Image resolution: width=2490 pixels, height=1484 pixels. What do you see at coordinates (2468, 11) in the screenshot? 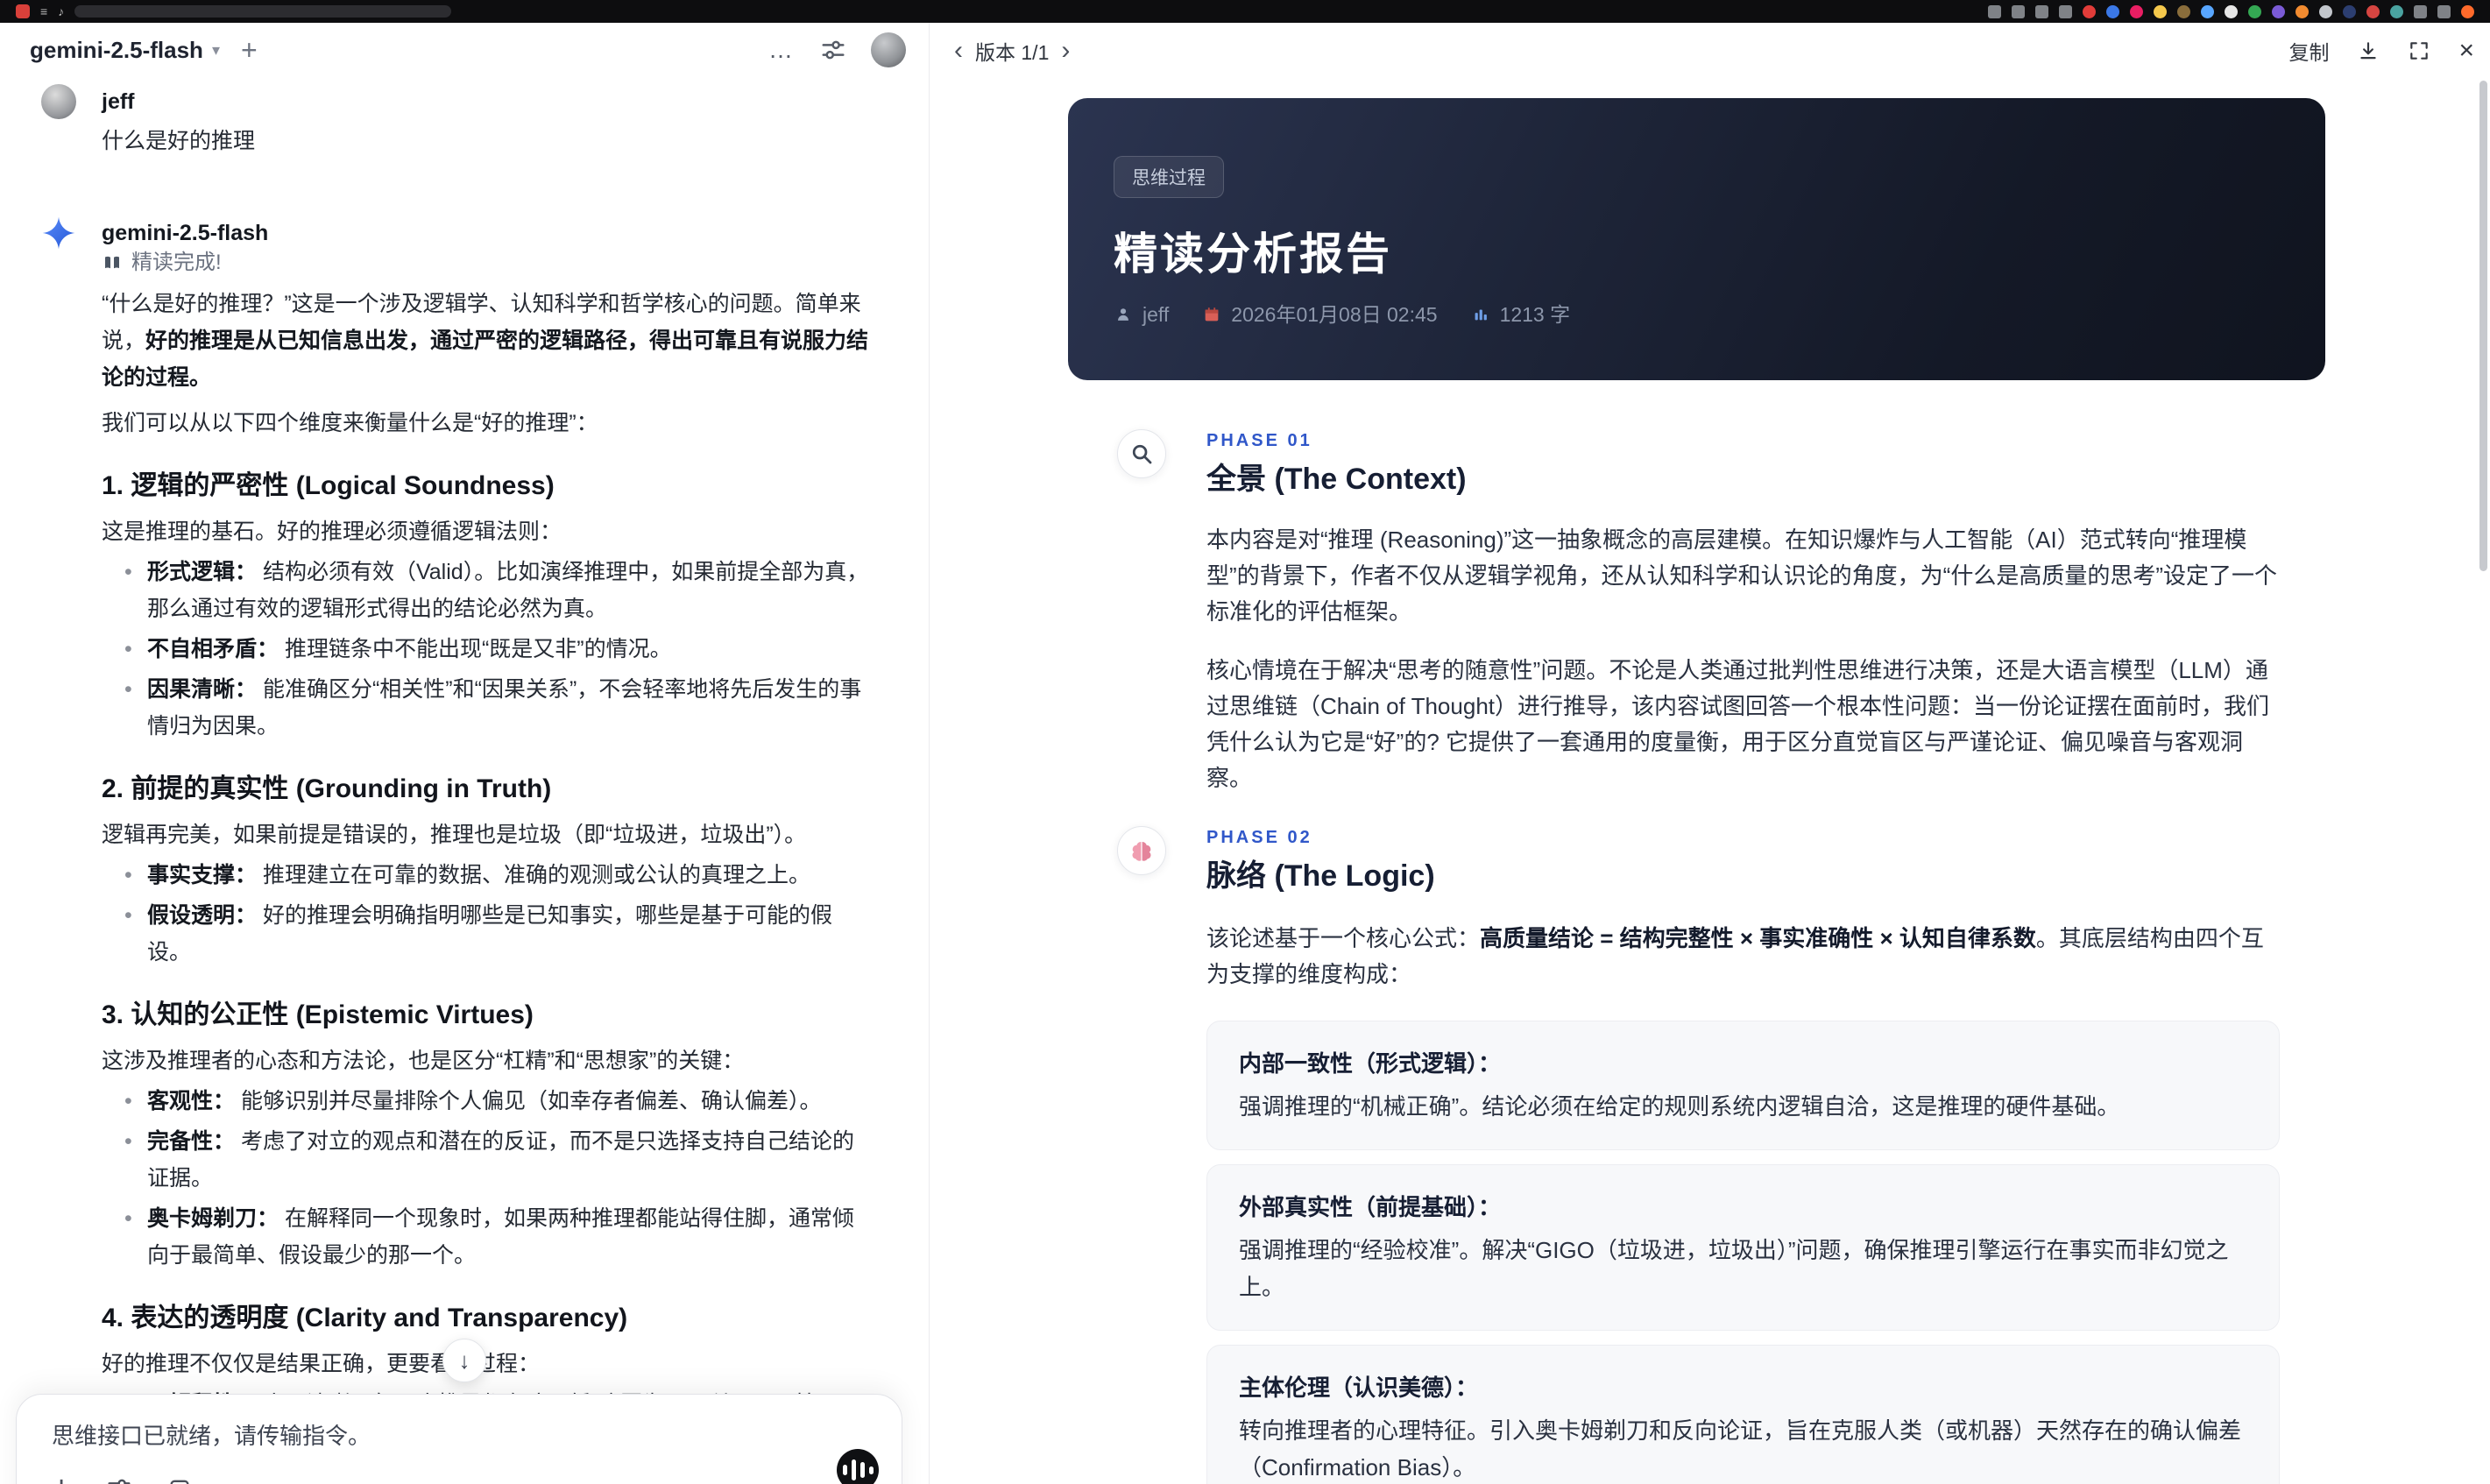
I see `flame-icon` at bounding box center [2468, 11].